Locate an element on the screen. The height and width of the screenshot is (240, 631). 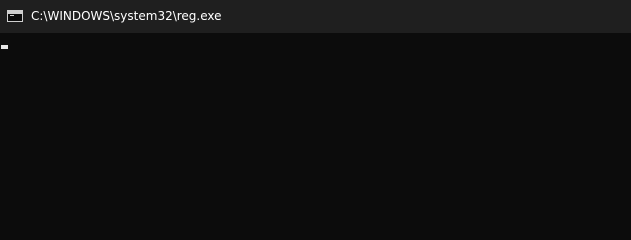
console-icon is located at coordinates (15, 16).